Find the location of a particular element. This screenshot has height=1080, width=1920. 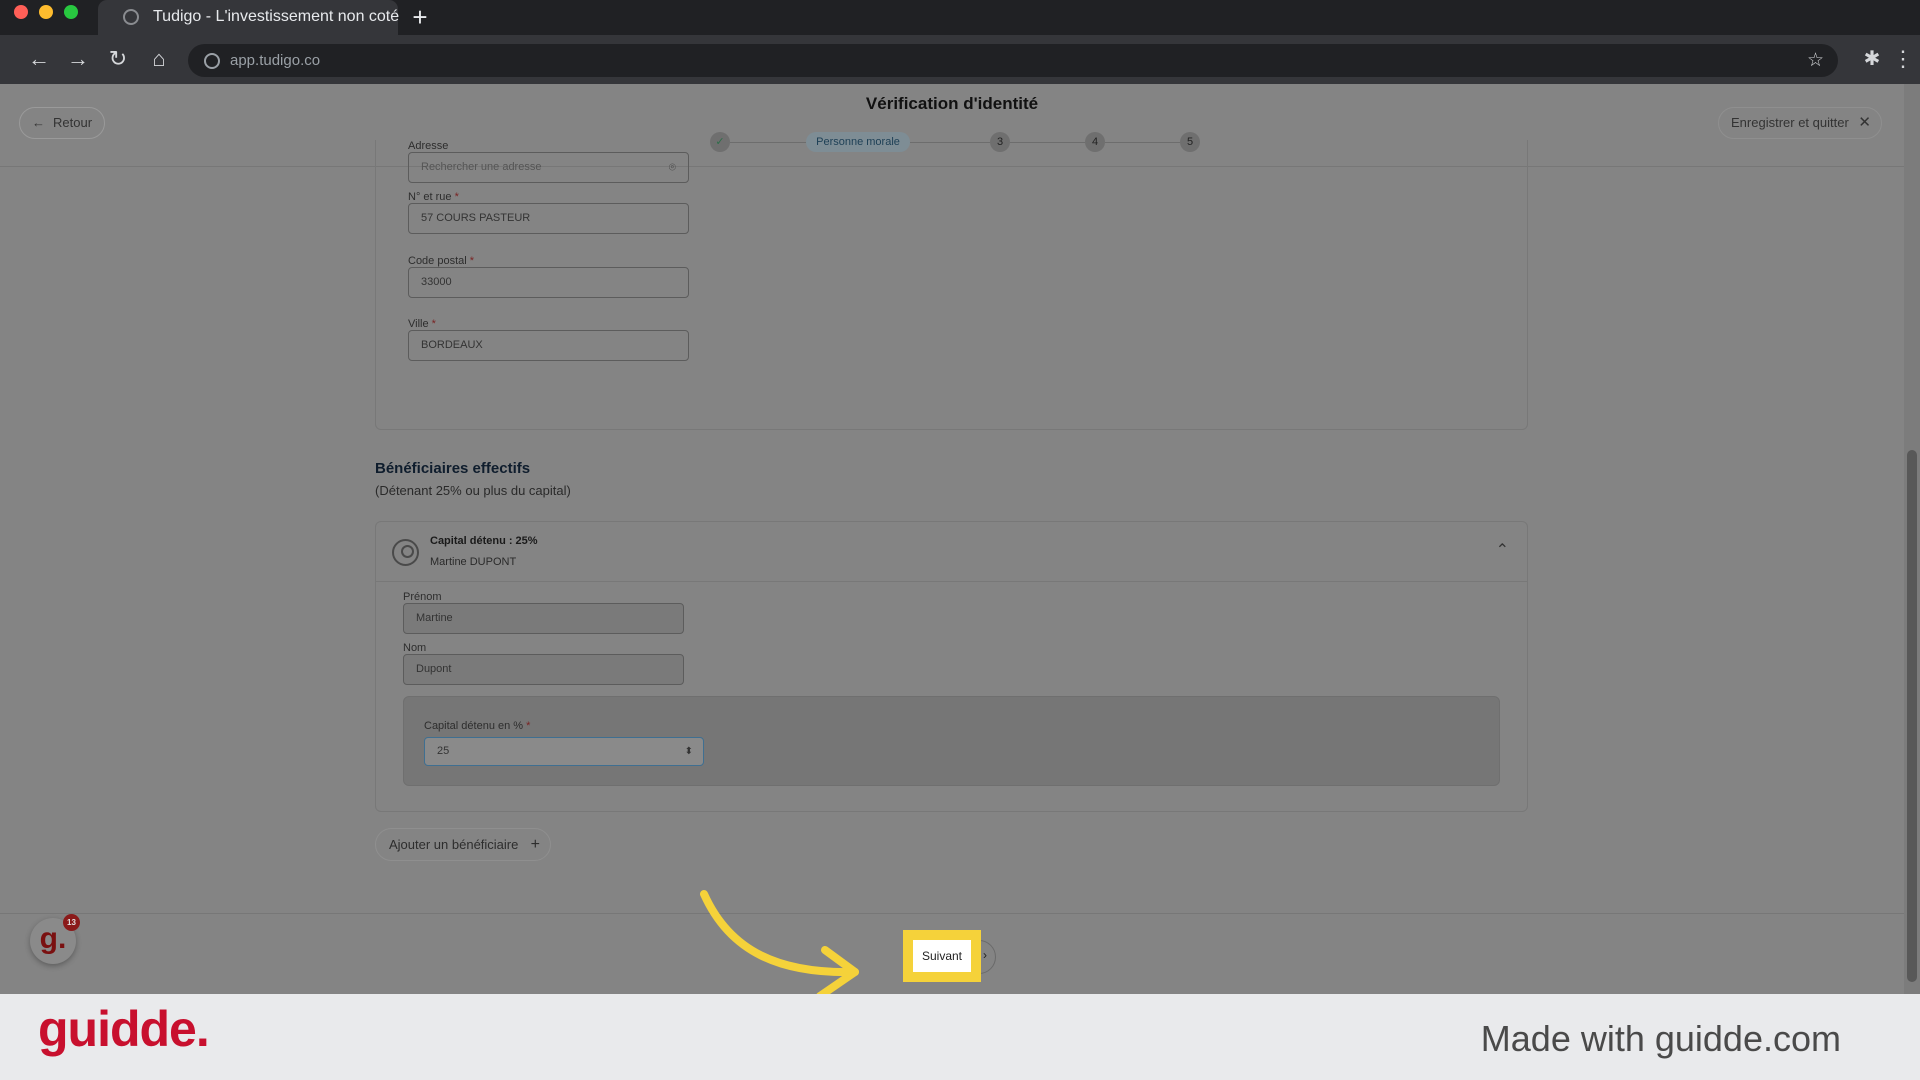

next-button: Suivant is located at coordinates (942, 956).